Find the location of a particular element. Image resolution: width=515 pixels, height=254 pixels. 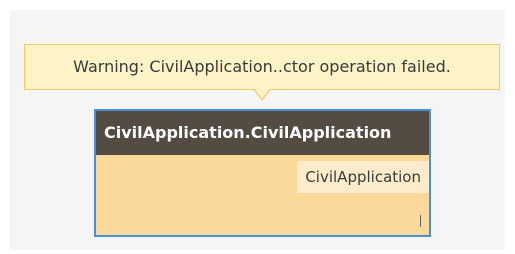

node-title-bar: CivilApplication.CivilApplication is located at coordinates (262, 133).